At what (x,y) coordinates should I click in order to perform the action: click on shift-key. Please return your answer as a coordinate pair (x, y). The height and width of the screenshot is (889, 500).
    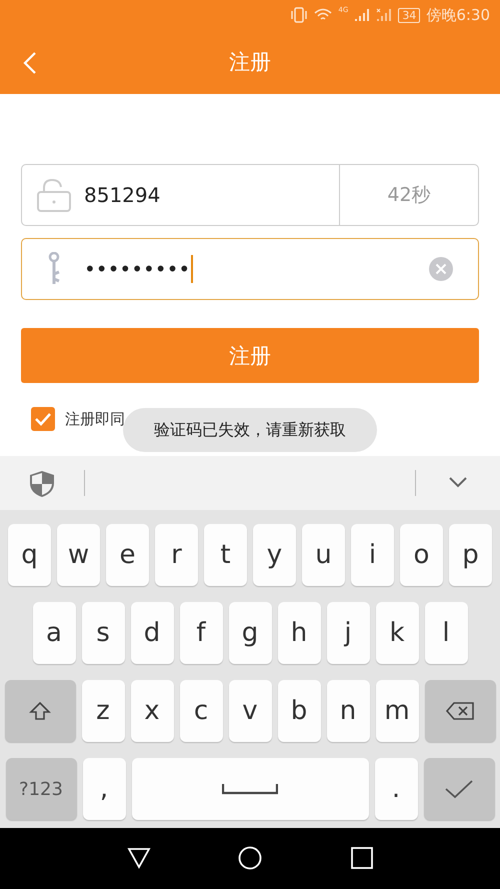
    Looking at the image, I should click on (40, 711).